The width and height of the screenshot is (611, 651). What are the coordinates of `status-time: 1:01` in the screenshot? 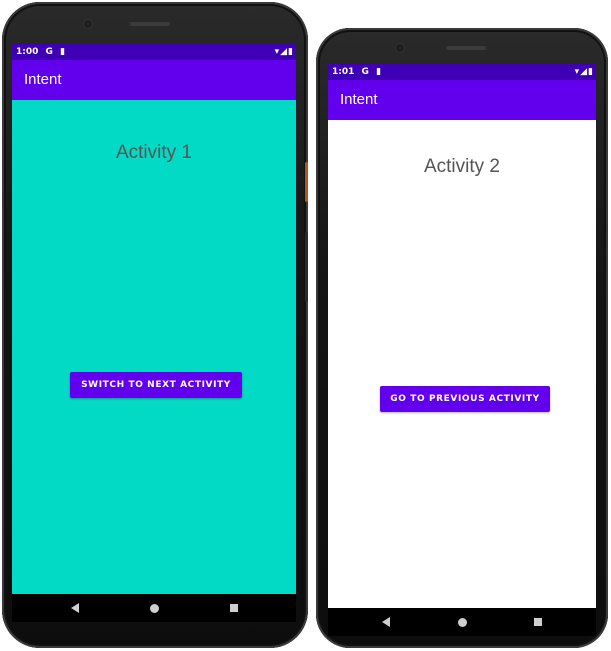 It's located at (343, 72).